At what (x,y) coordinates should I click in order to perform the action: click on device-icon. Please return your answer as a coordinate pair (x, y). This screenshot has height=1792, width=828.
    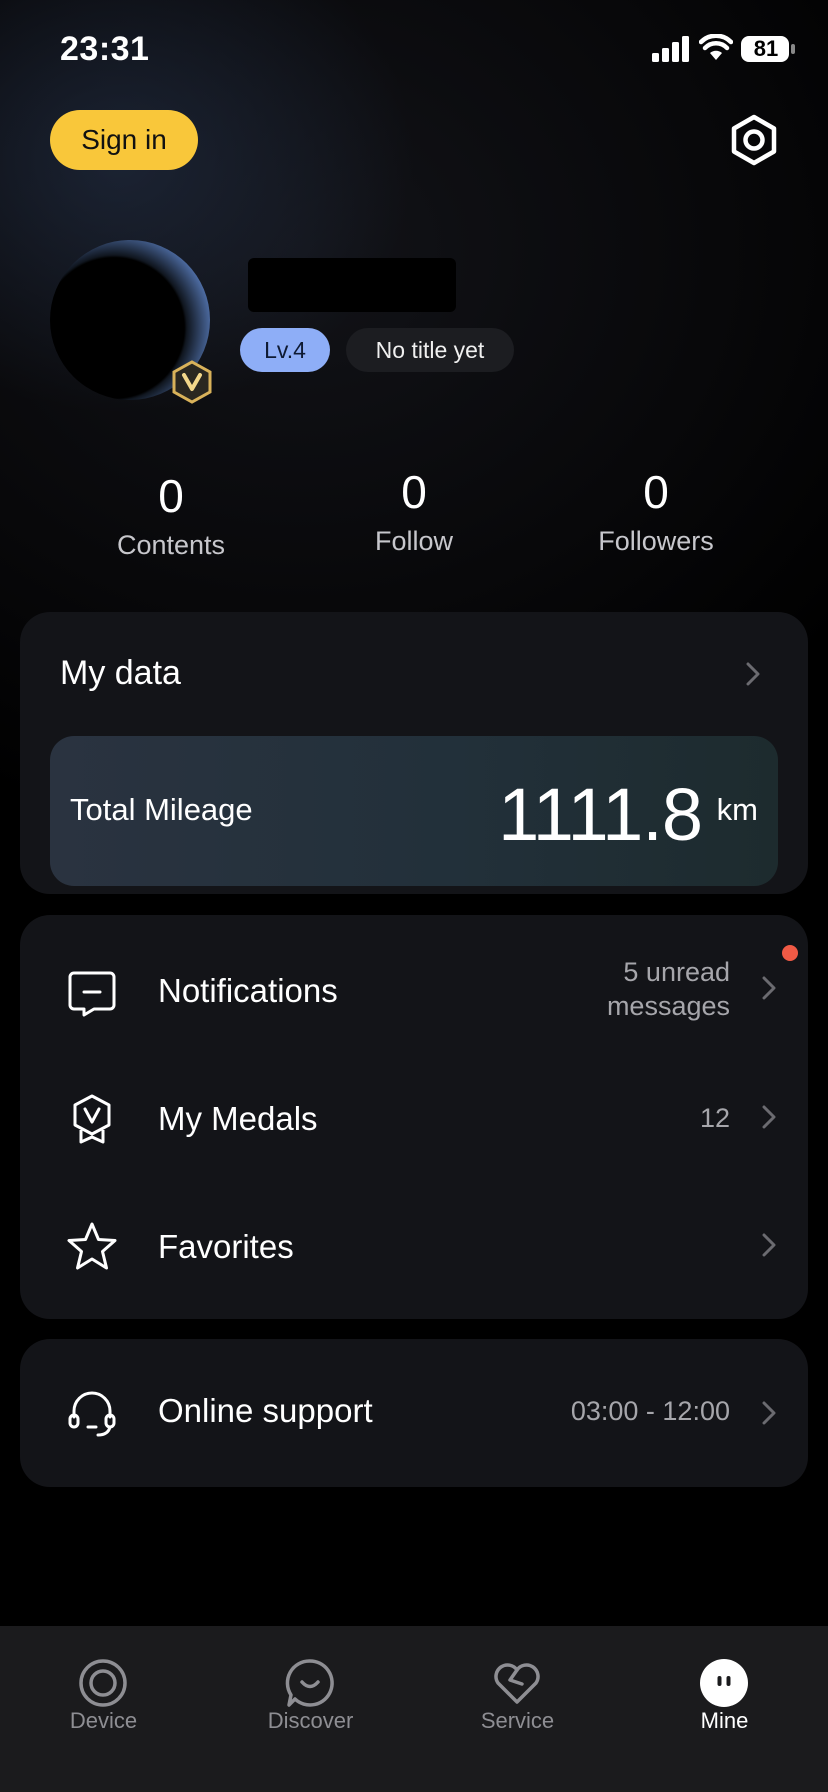
    Looking at the image, I should click on (103, 1683).